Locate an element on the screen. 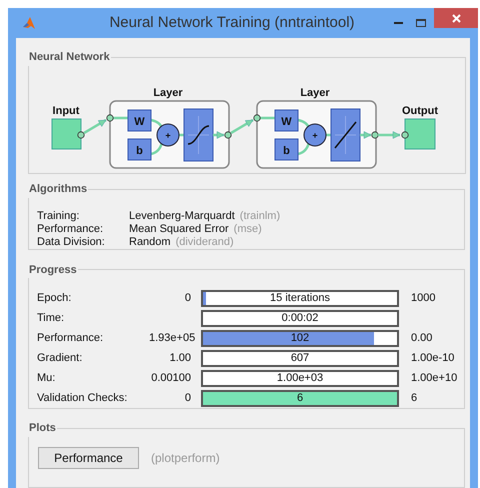 The width and height of the screenshot is (480, 488). progress-reading: 102 is located at coordinates (300, 338).